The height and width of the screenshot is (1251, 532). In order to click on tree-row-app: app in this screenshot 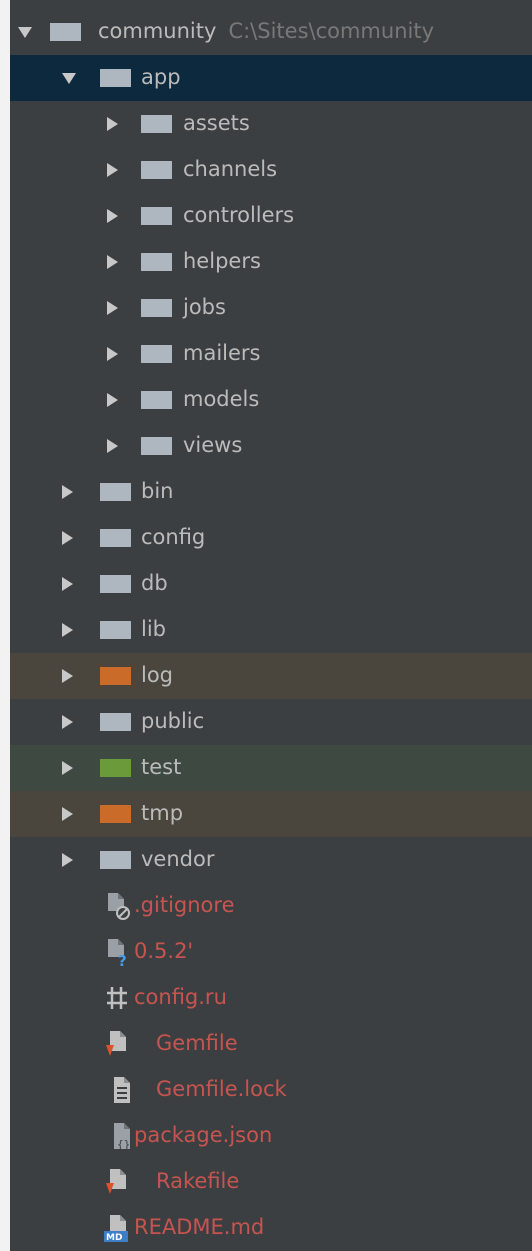, I will do `click(271, 78)`.